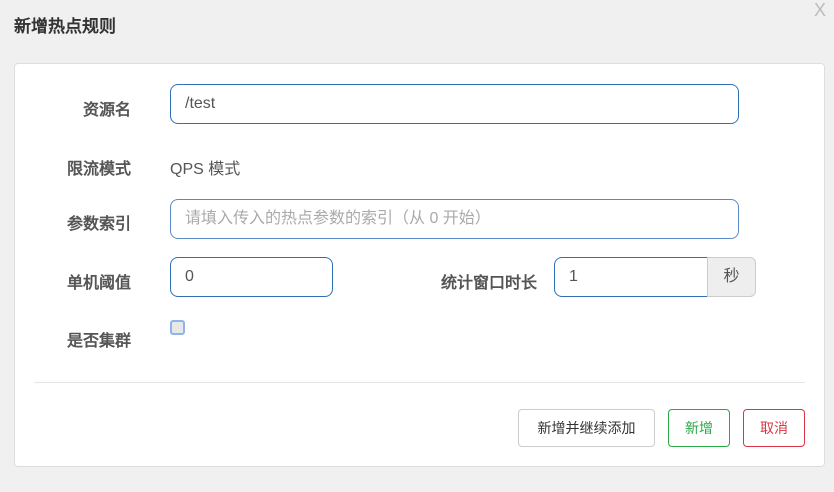 This screenshot has height=492, width=834. Describe the element at coordinates (454, 219) in the screenshot. I see `param-index-input: 请填入传入的热点参数的索引（从 0 开始）` at that location.